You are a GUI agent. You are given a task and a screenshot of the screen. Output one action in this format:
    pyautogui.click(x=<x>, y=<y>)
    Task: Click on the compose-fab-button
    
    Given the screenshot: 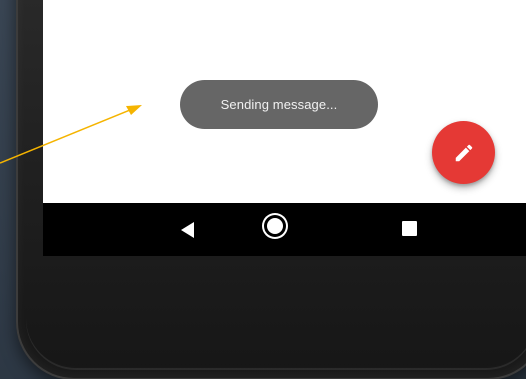 What is the action you would take?
    pyautogui.click(x=463, y=152)
    